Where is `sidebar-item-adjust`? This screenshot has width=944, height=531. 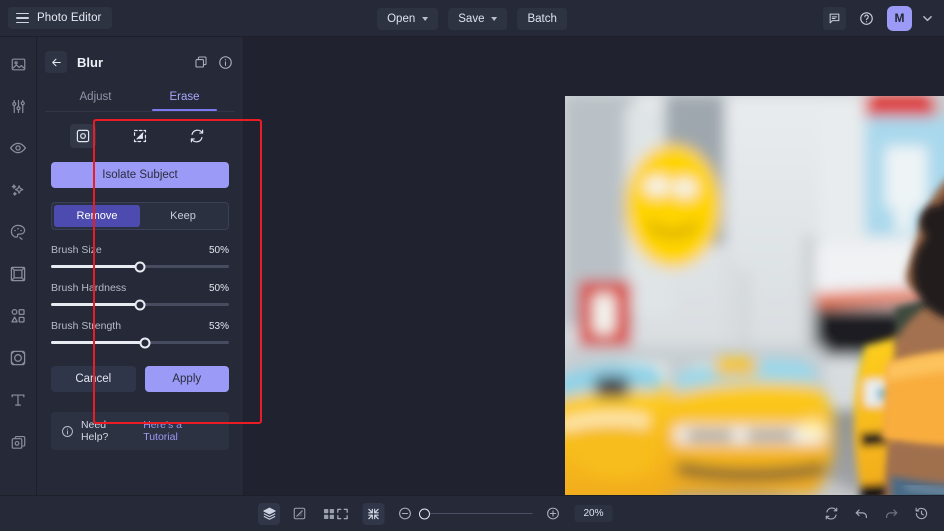 sidebar-item-adjust is located at coordinates (18, 106).